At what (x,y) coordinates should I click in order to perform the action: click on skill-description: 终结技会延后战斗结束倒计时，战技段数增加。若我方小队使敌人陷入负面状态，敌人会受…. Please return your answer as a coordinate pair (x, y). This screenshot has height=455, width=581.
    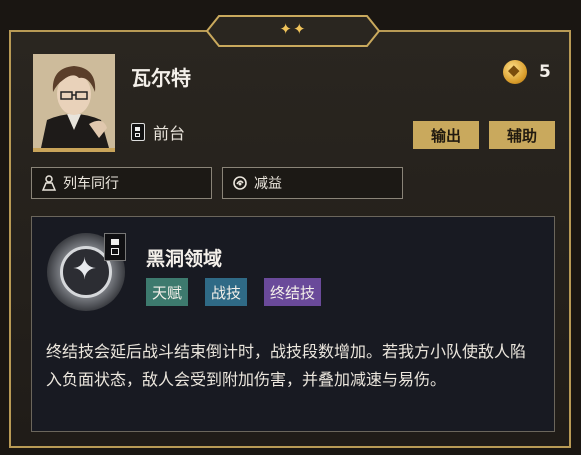
    Looking at the image, I should click on (286, 365).